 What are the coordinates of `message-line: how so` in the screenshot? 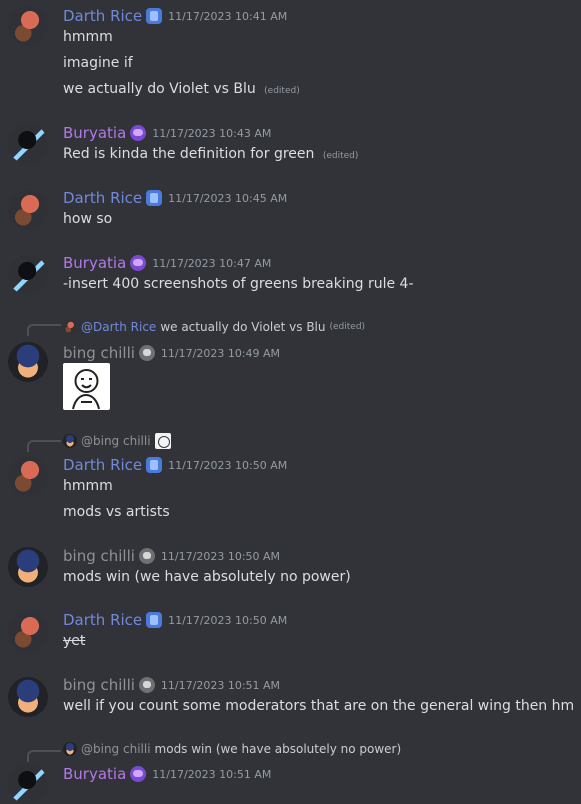 It's located at (88, 219).